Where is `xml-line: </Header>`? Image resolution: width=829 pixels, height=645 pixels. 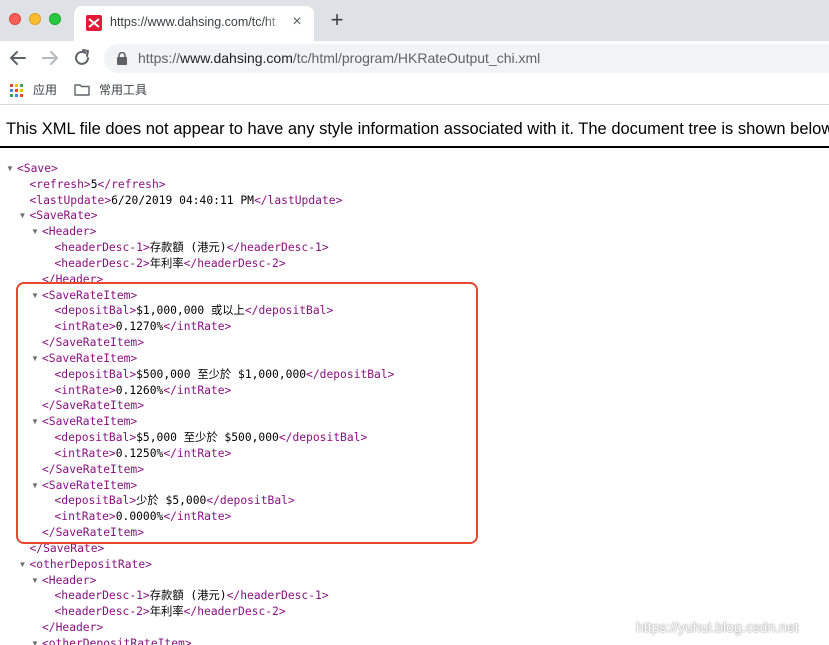 xml-line: </Header> is located at coordinates (72, 627).